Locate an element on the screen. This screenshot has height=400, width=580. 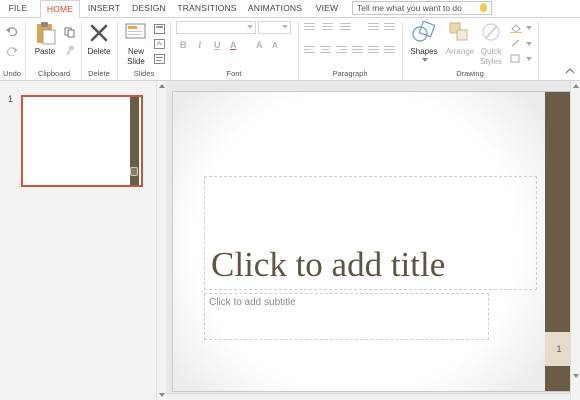
redo-icon is located at coordinates (12, 51).